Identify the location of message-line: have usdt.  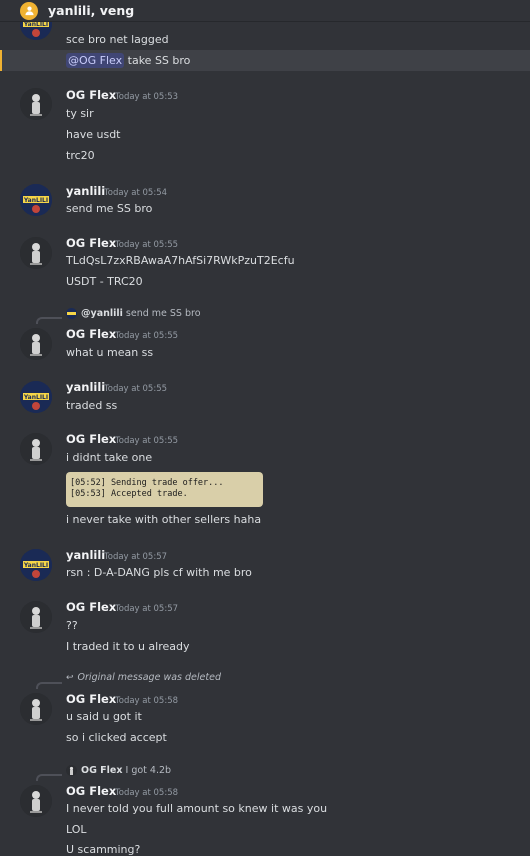
(93, 134).